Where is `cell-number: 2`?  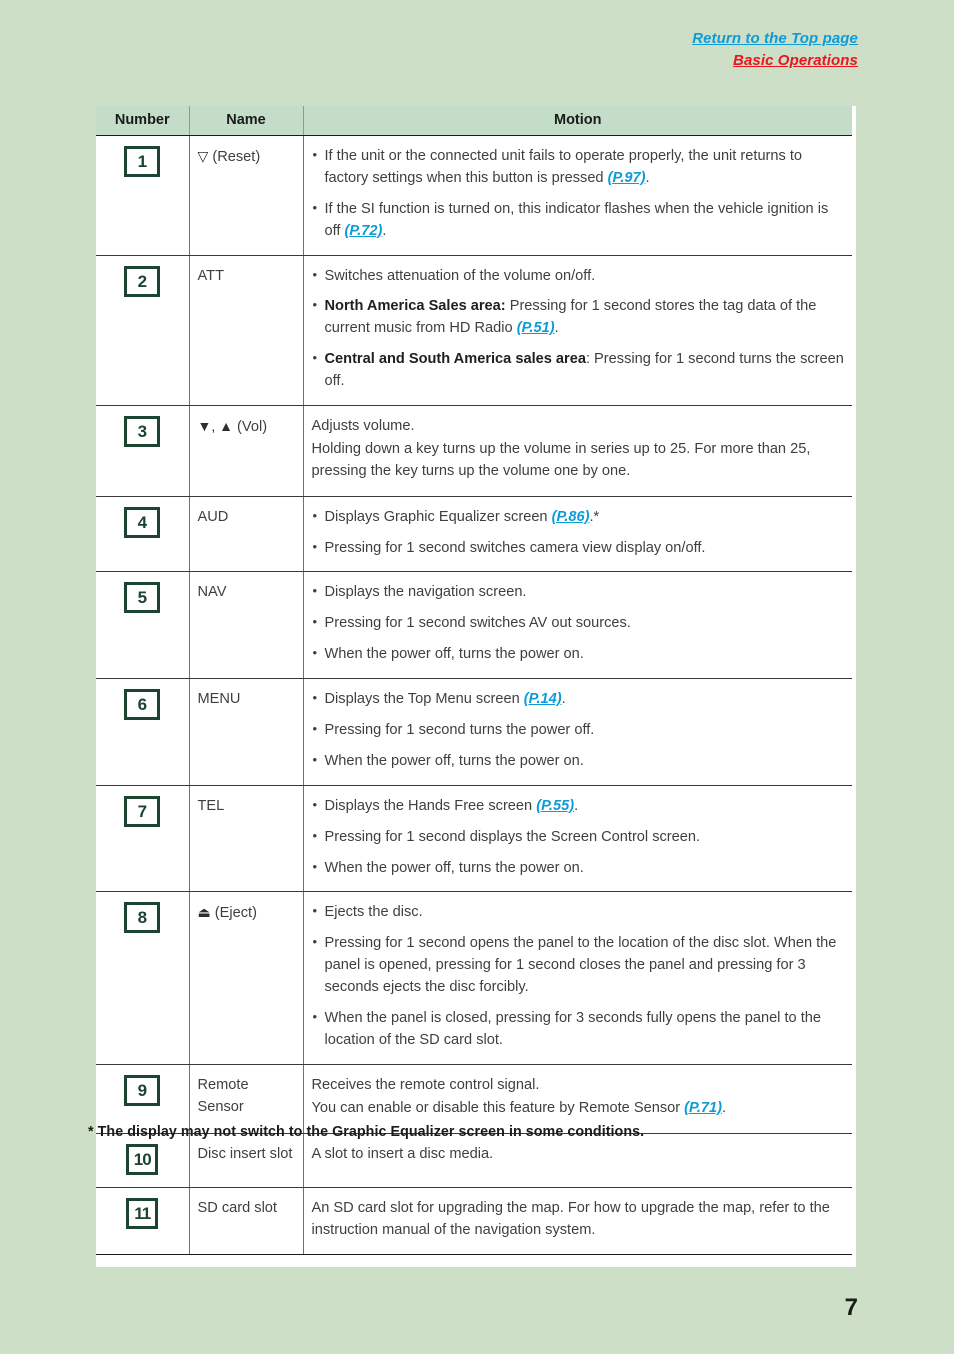
cell-number: 2 is located at coordinates (142, 331).